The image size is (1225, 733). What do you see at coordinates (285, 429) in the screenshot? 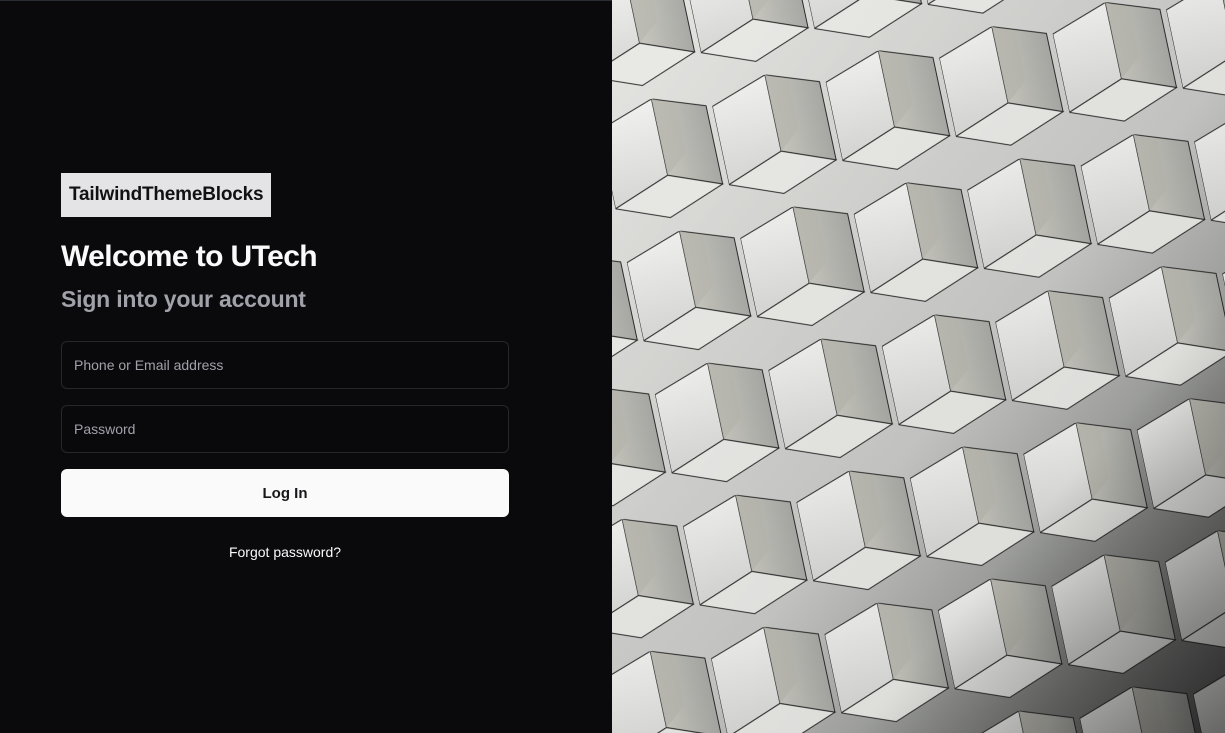
I see `password-field` at bounding box center [285, 429].